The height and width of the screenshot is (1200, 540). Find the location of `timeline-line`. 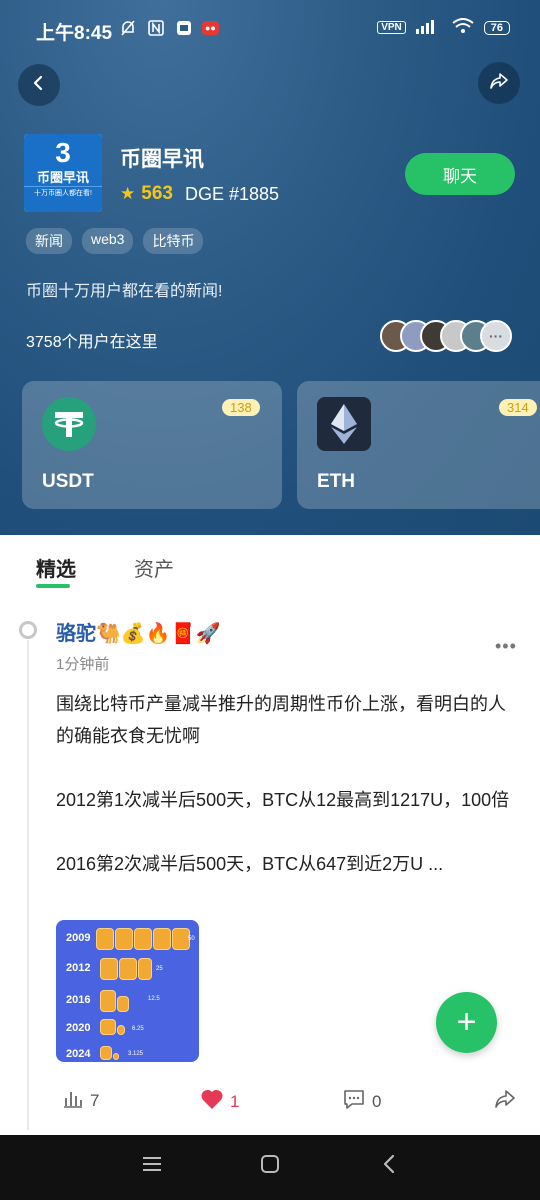

timeline-line is located at coordinates (28, 885).